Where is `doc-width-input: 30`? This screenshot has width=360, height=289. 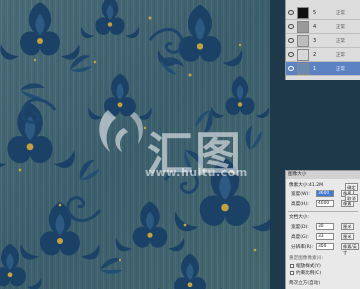
doc-width-input: 30 is located at coordinates (325, 226).